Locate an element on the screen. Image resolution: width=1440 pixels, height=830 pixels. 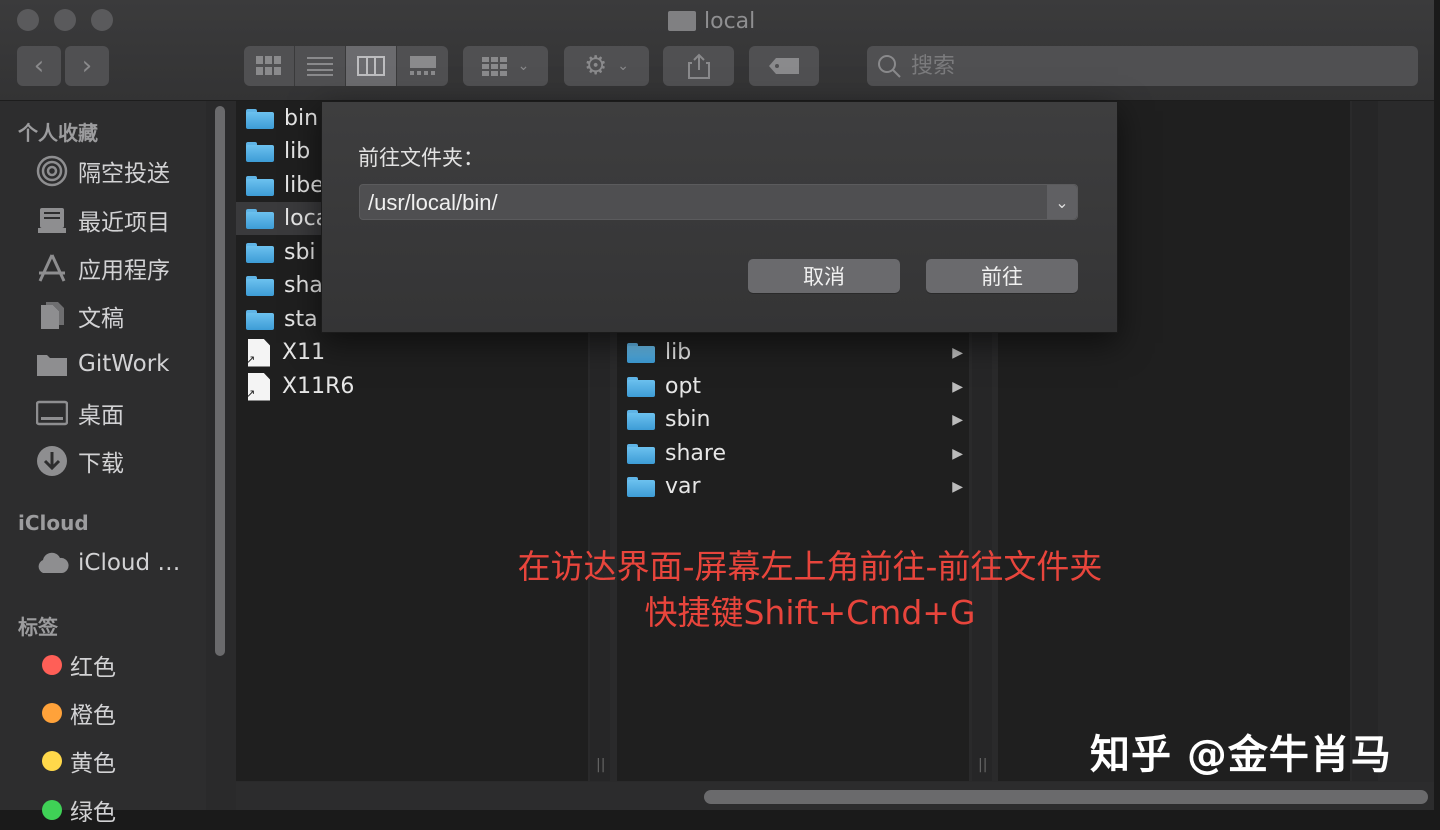
sidebar-item-airdrop: 隔空投送 is located at coordinates (102, 171).